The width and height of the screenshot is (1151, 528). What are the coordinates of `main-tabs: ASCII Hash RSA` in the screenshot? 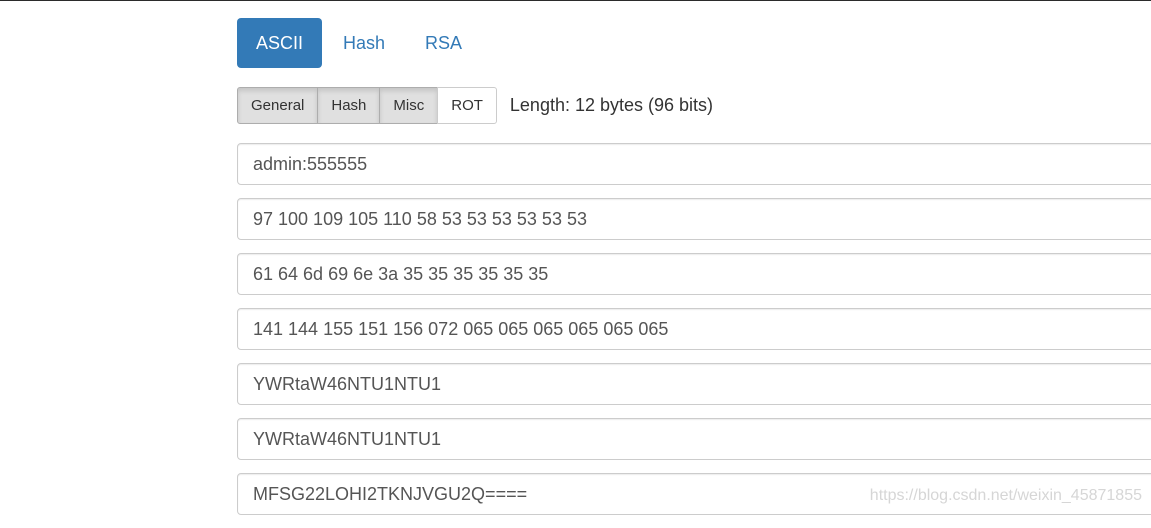 It's located at (359, 43).